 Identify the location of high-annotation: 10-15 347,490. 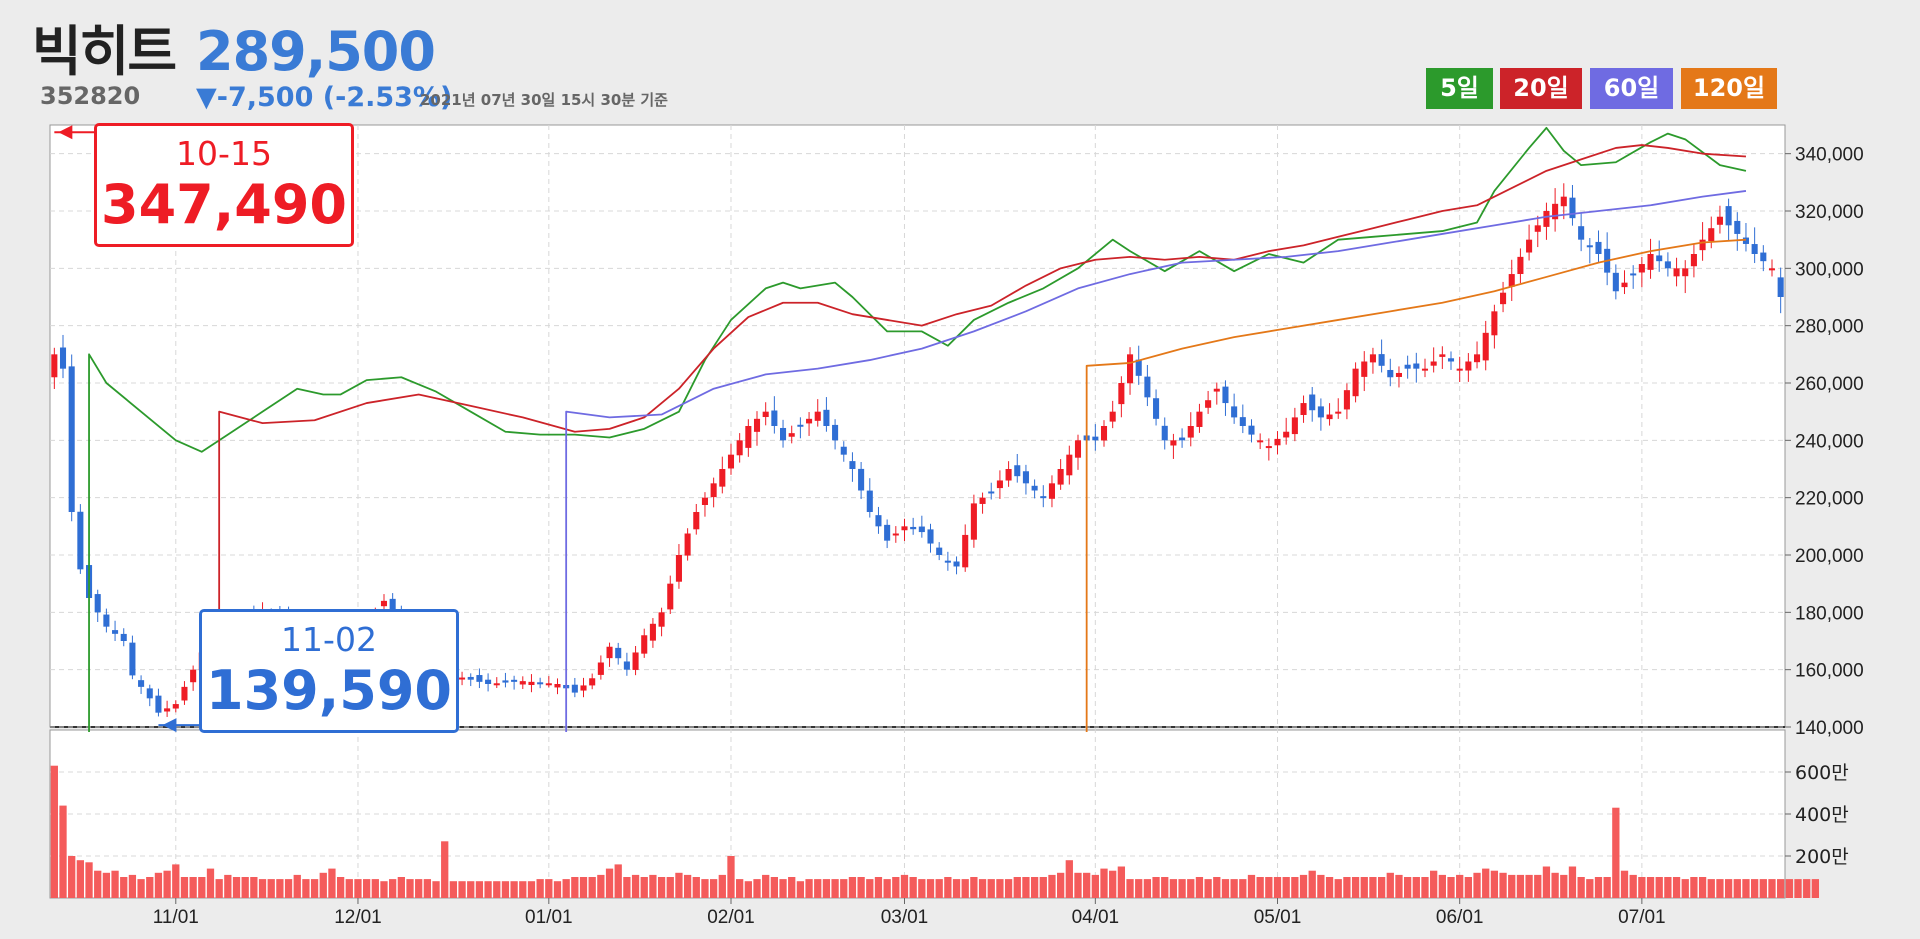
(224, 185).